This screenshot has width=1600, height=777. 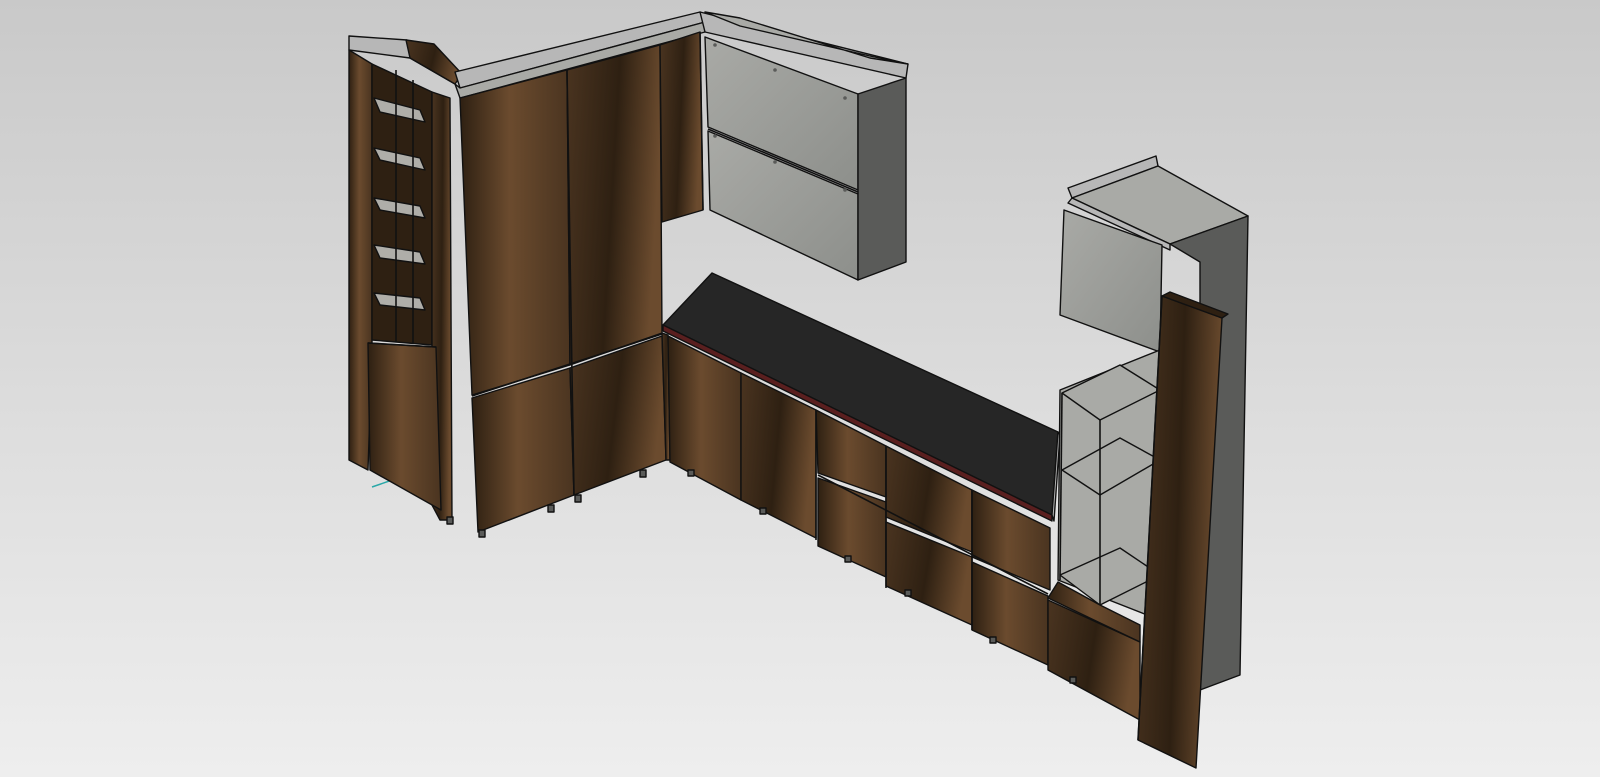 I want to click on tall-shelf-unit, so click(x=405, y=278).